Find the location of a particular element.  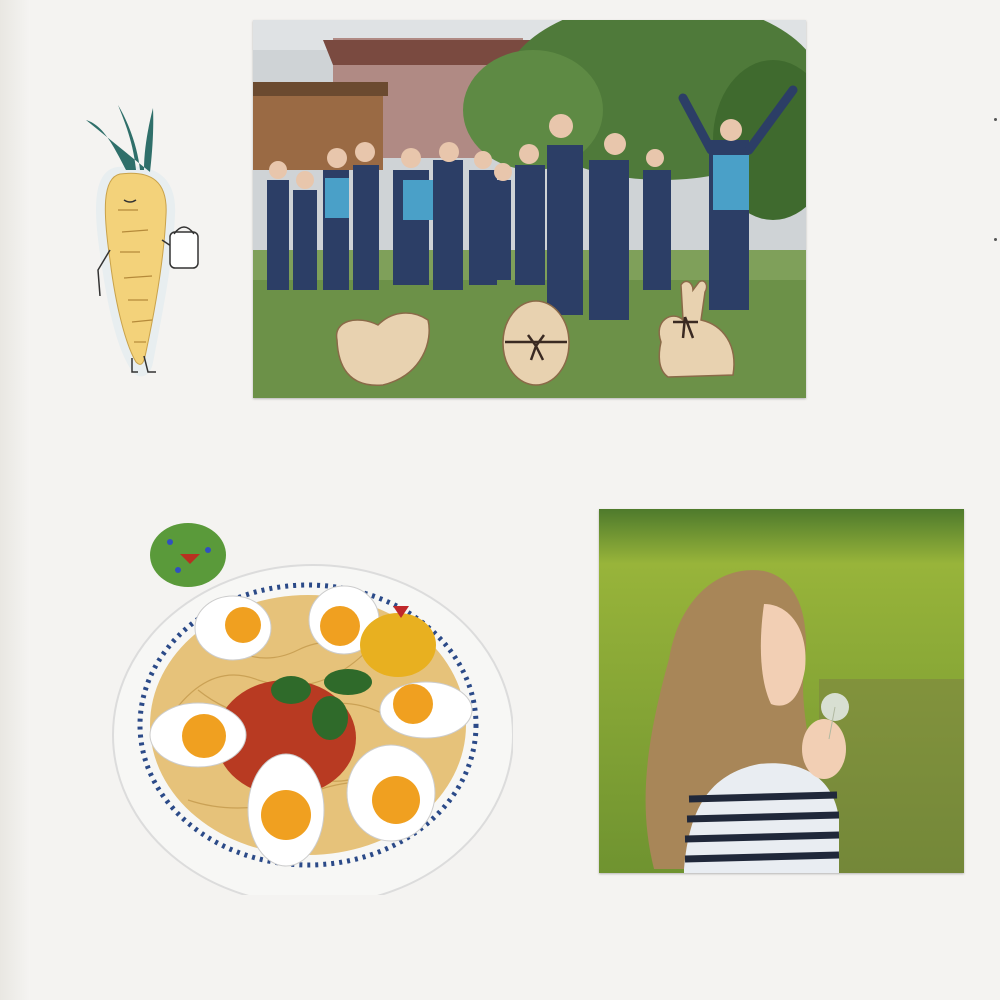

carrot-sticker is located at coordinates (143, 239).